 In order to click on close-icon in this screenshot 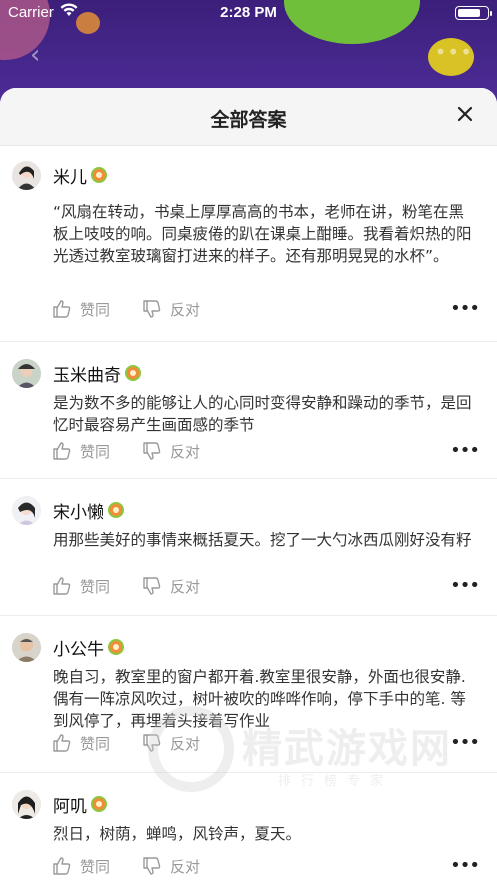, I will do `click(465, 114)`.